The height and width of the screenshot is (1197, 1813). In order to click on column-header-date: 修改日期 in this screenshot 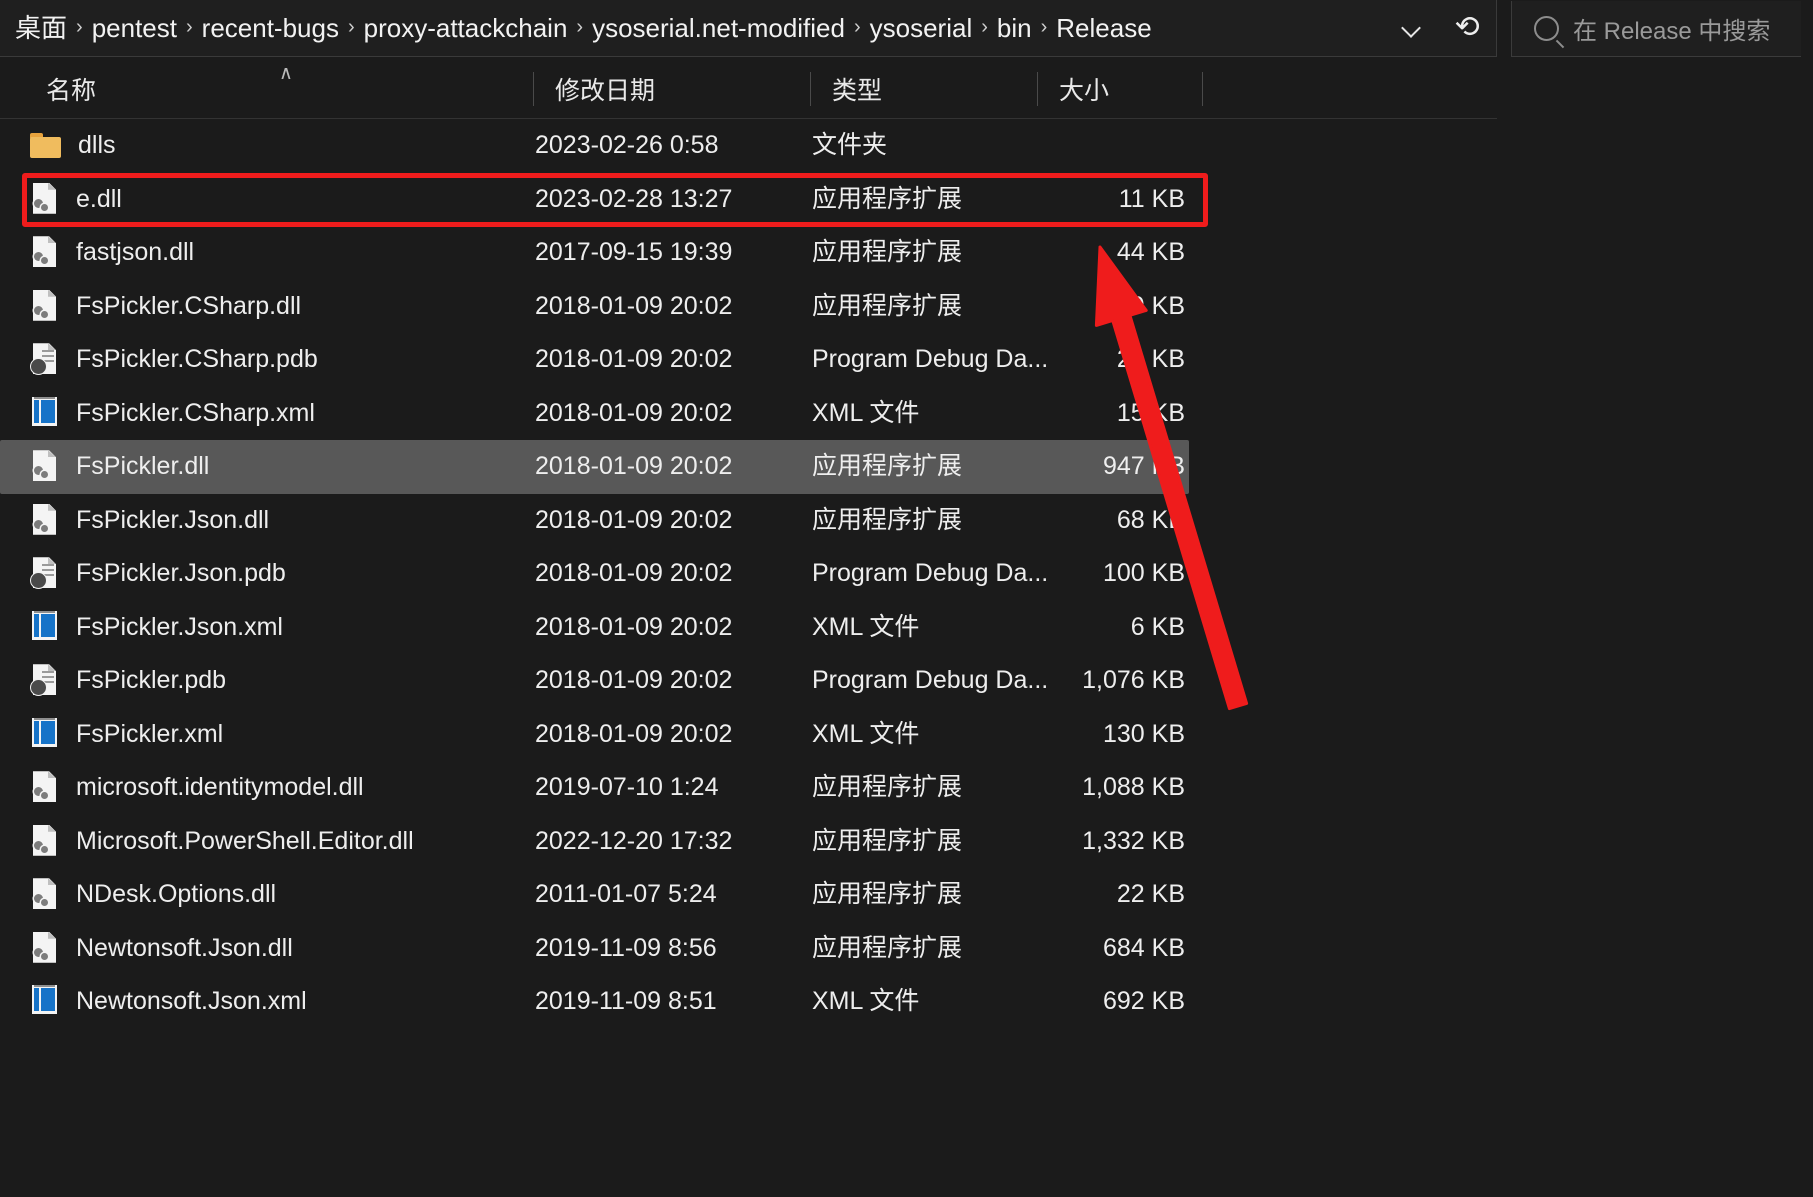, I will do `click(671, 88)`.